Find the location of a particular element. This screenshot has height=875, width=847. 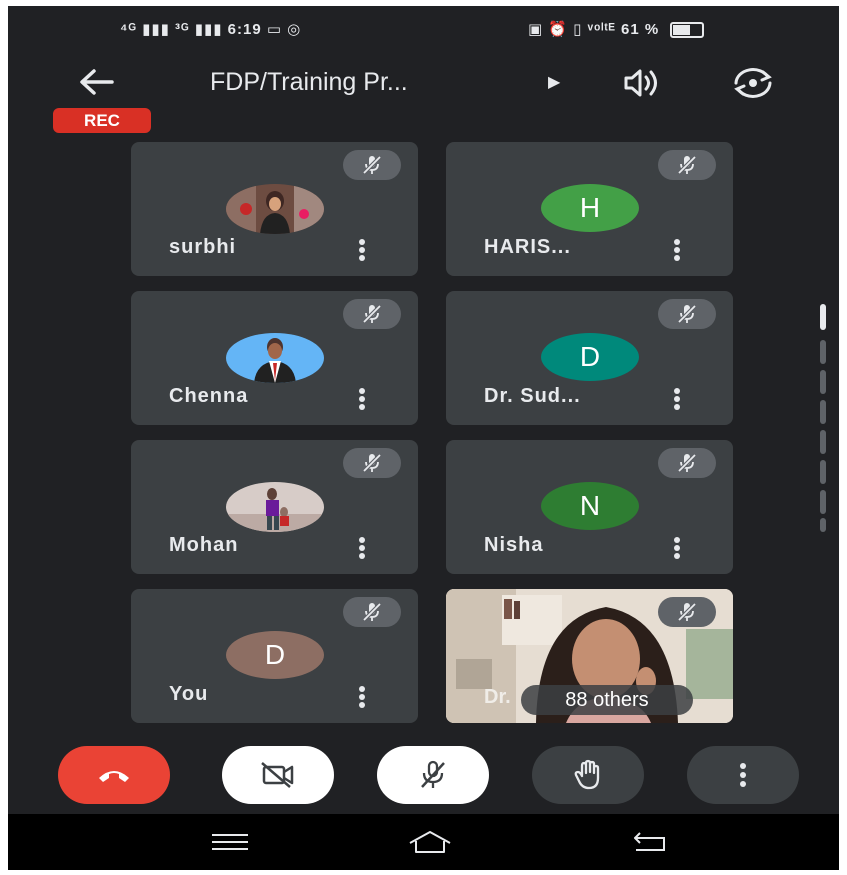

camera-toggle-button is located at coordinates (278, 775).